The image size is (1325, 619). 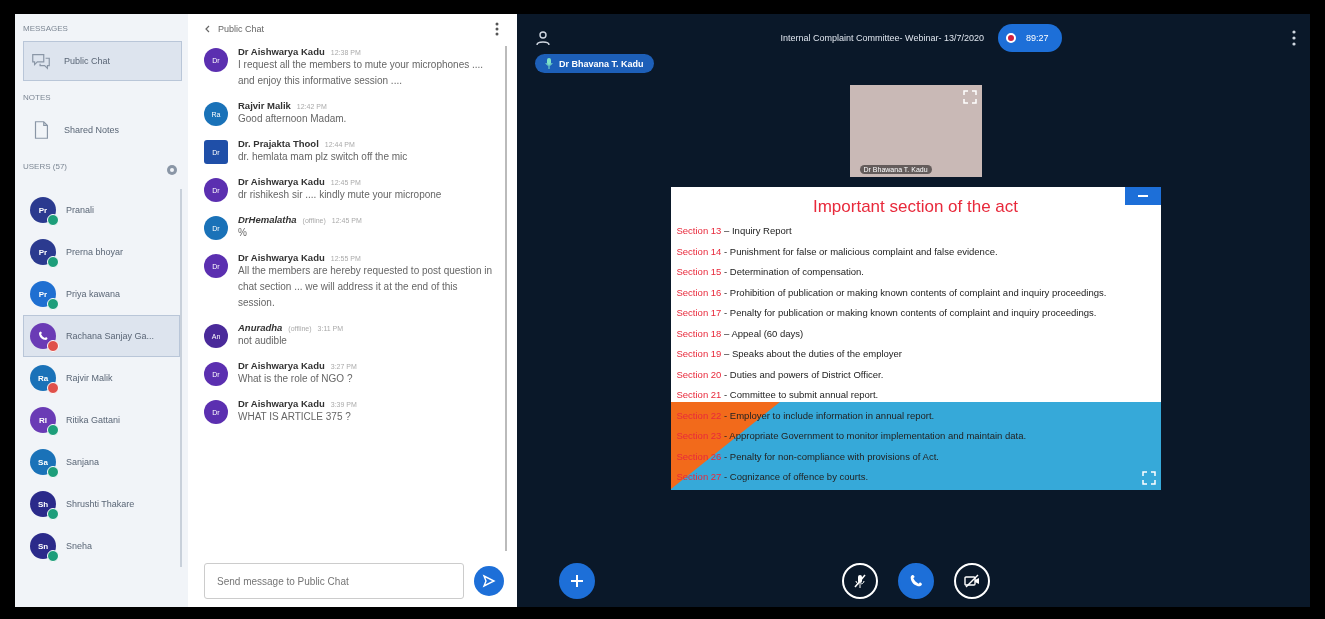 What do you see at coordinates (790, 354) in the screenshot?
I see `slide-text: Section 19 – Speaks about the duties of the employer` at bounding box center [790, 354].